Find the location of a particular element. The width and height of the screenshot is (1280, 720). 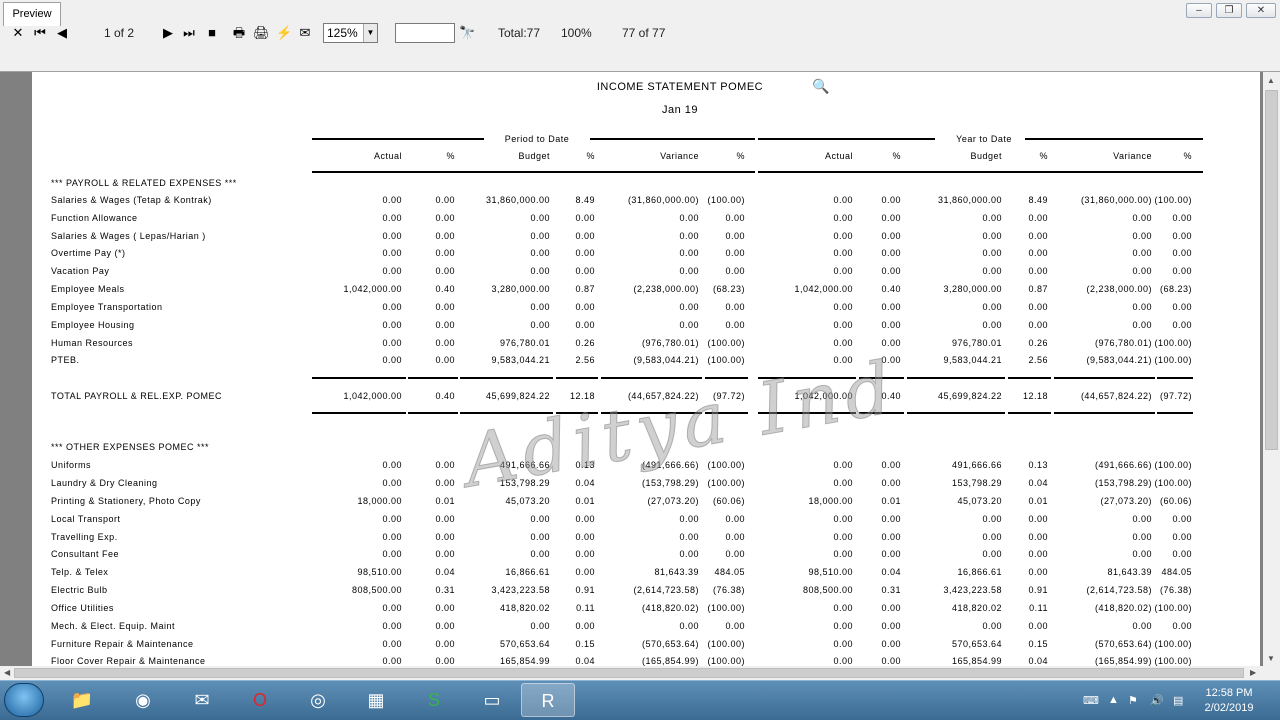

file-explorer-icon: 📁 is located at coordinates (82, 700).